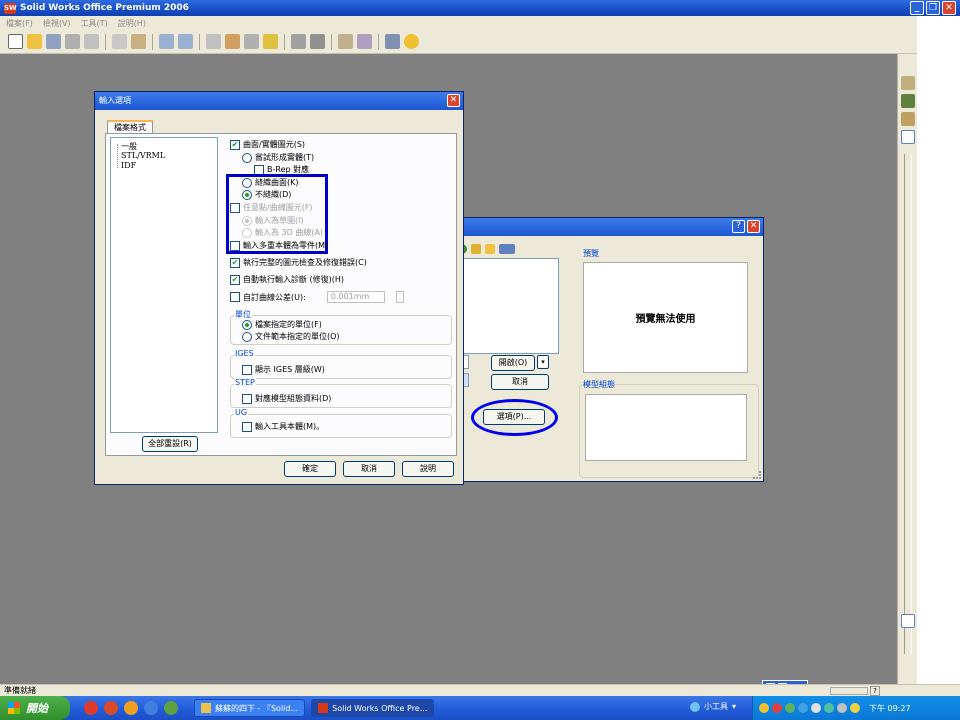 The width and height of the screenshot is (960, 720). I want to click on print-preview-icon, so click(91, 41).